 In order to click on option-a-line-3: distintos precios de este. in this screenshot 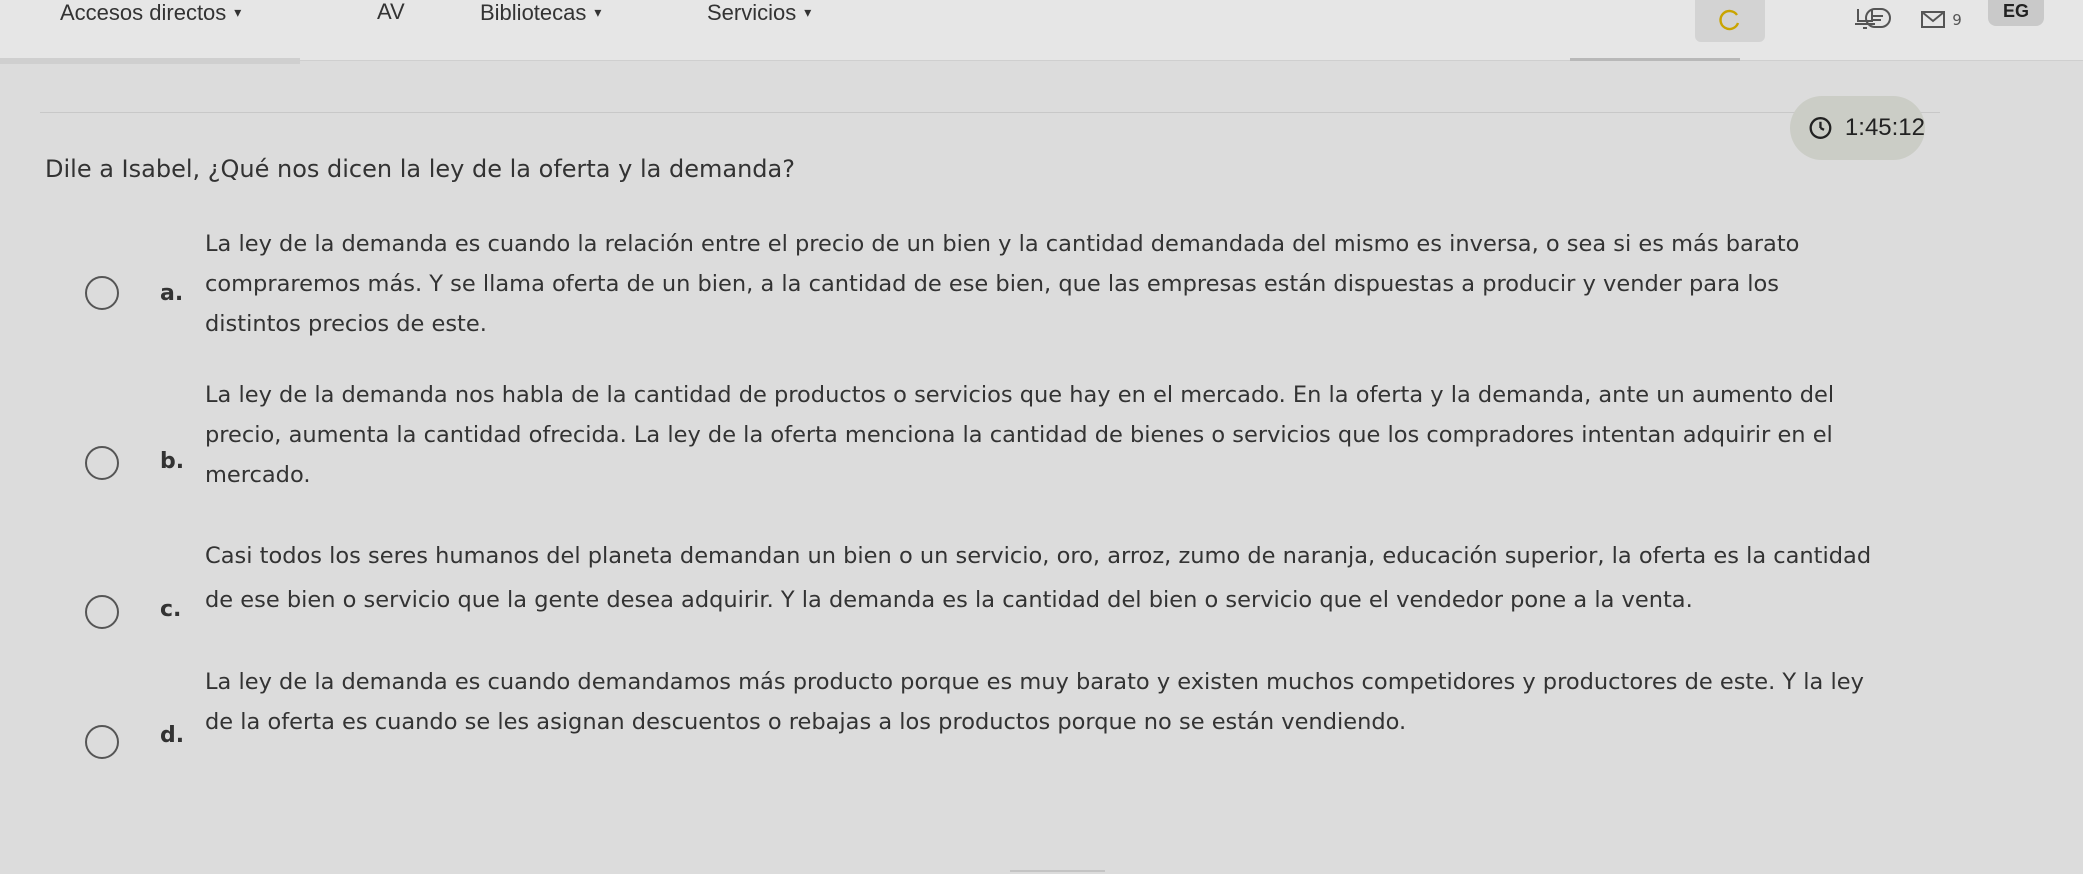, I will do `click(346, 324)`.